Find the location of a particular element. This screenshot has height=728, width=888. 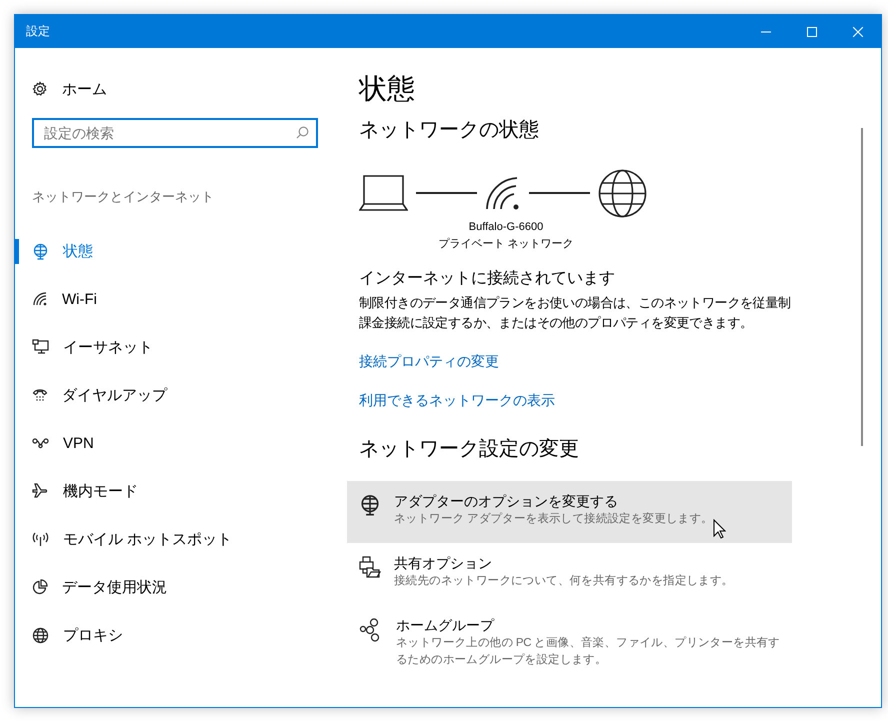

search-field: 設定の検索 is located at coordinates (175, 133).